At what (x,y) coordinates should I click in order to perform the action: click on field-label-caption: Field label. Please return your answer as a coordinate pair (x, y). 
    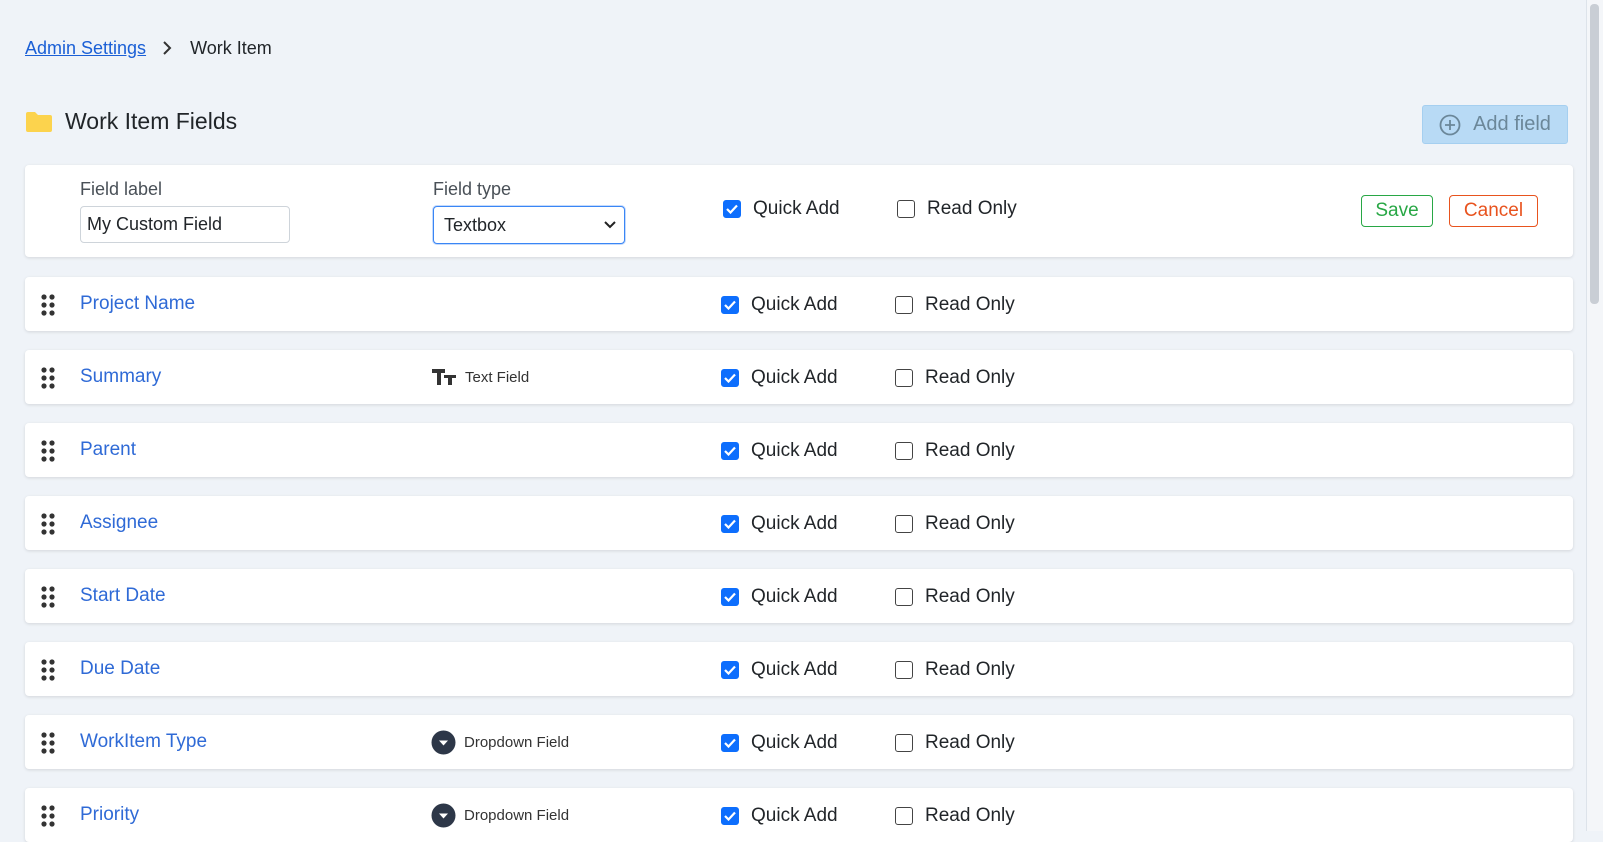
    Looking at the image, I should click on (121, 189).